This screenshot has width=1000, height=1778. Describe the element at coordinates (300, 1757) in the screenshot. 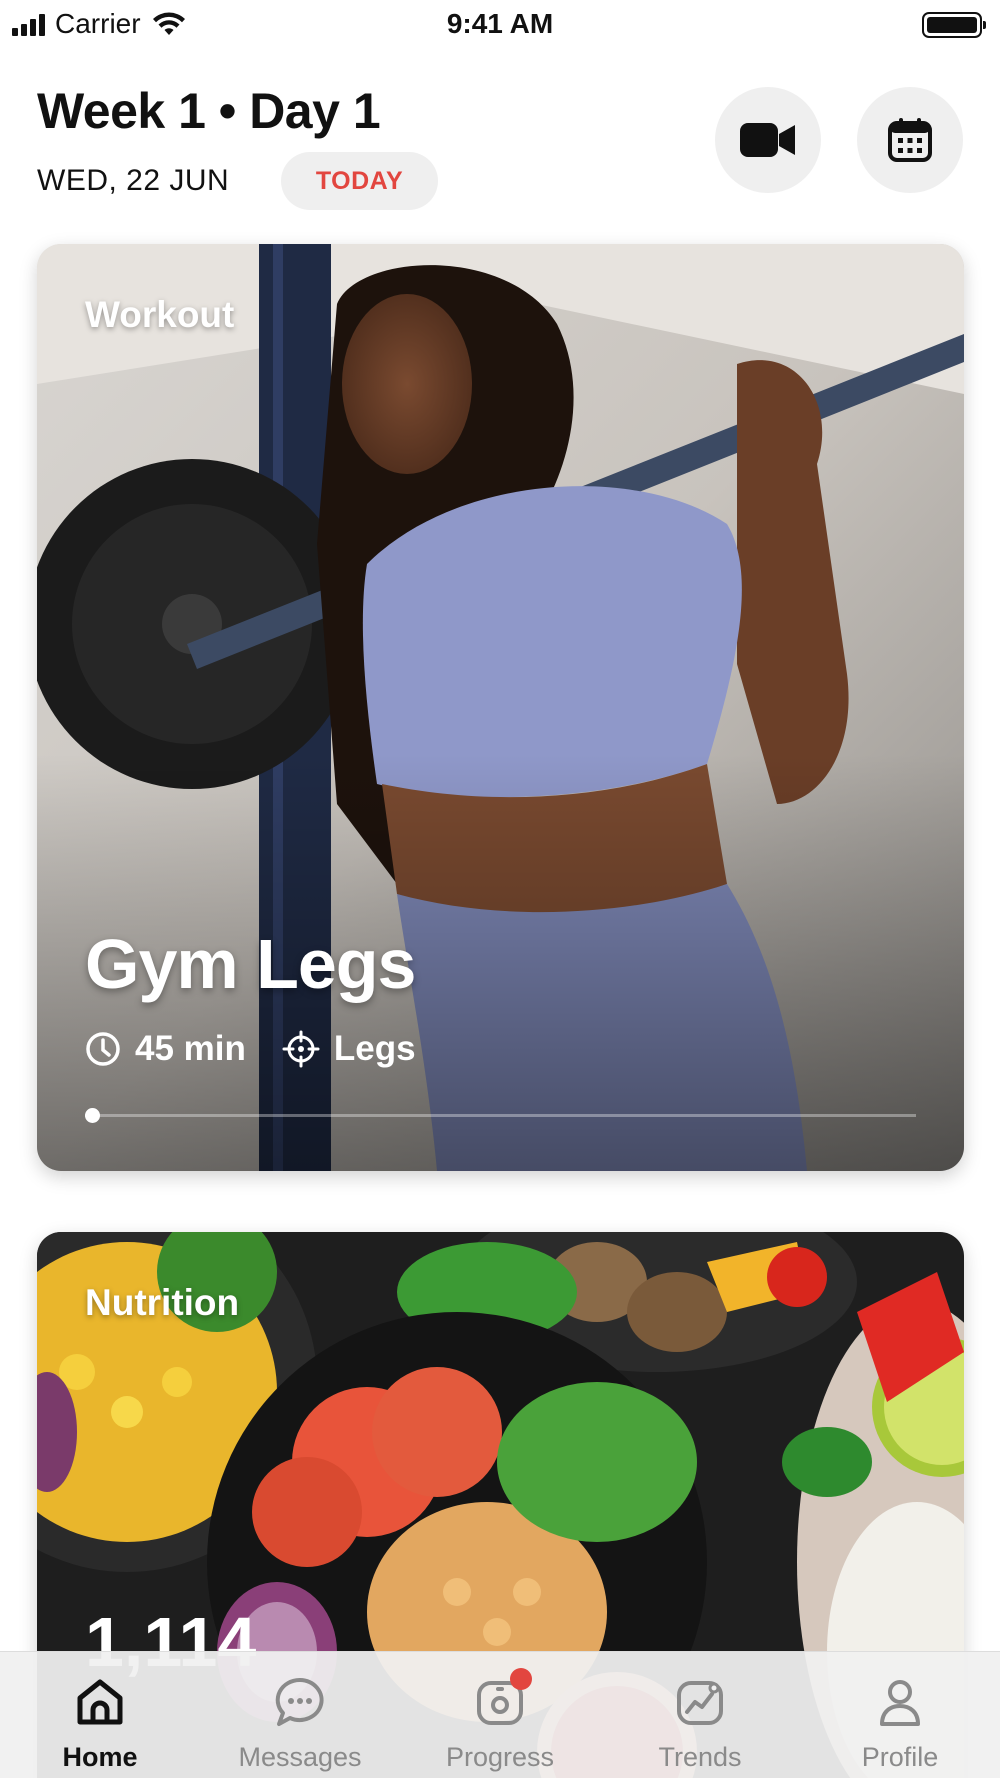

I see `tab-messages-label: Messages` at that location.